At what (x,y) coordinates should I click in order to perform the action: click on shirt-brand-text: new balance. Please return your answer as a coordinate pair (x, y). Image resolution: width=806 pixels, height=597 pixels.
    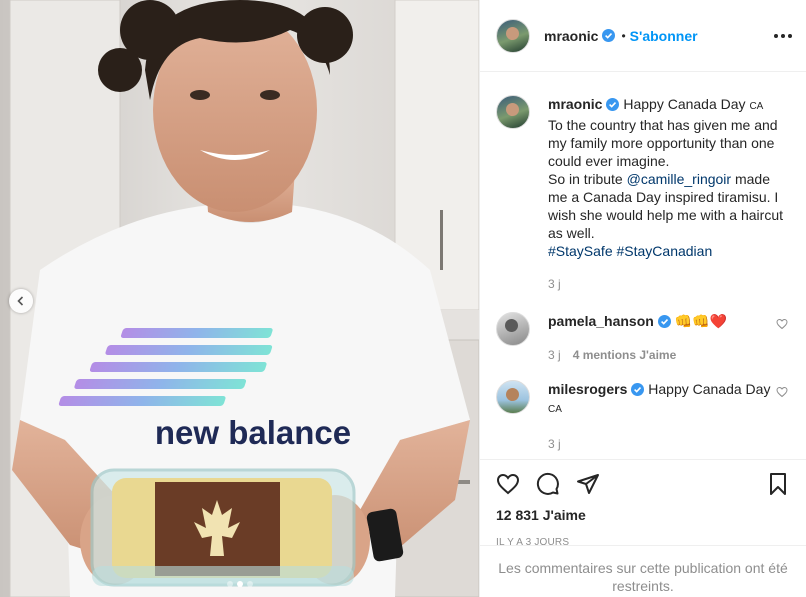
    Looking at the image, I should click on (253, 432).